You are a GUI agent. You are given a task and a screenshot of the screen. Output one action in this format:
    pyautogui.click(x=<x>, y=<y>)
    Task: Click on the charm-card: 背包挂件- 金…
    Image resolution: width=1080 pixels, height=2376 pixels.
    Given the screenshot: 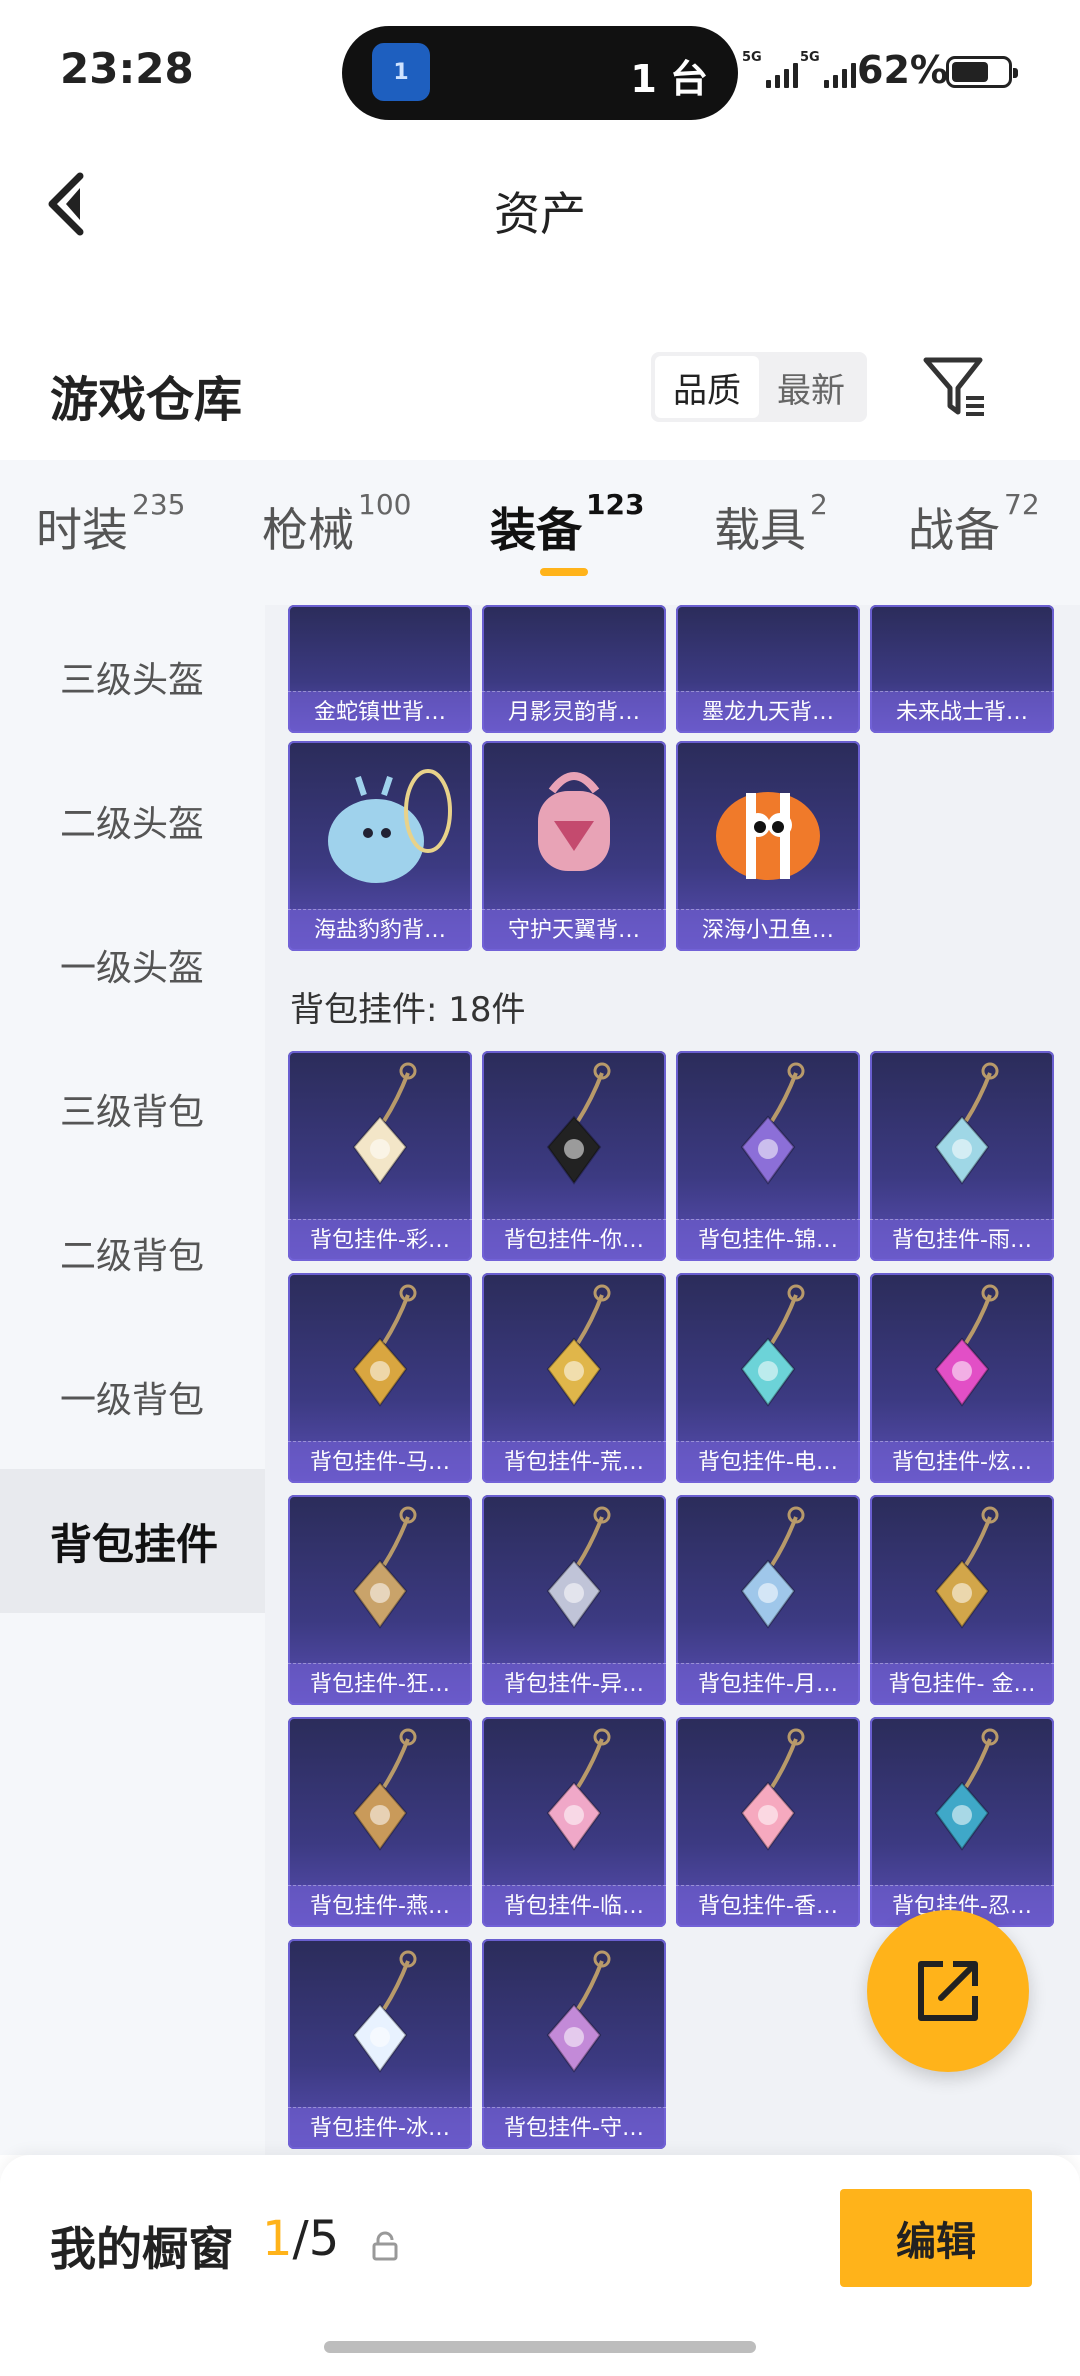 What is the action you would take?
    pyautogui.click(x=962, y=1600)
    